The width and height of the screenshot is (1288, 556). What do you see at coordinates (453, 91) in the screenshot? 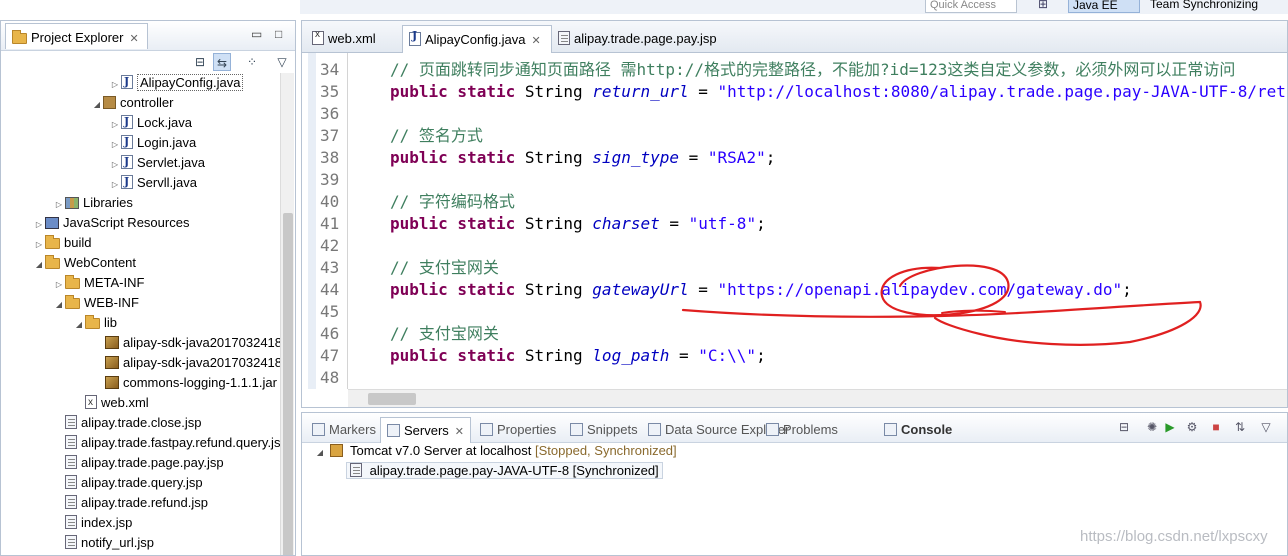
I see `code-keyword: public static` at bounding box center [453, 91].